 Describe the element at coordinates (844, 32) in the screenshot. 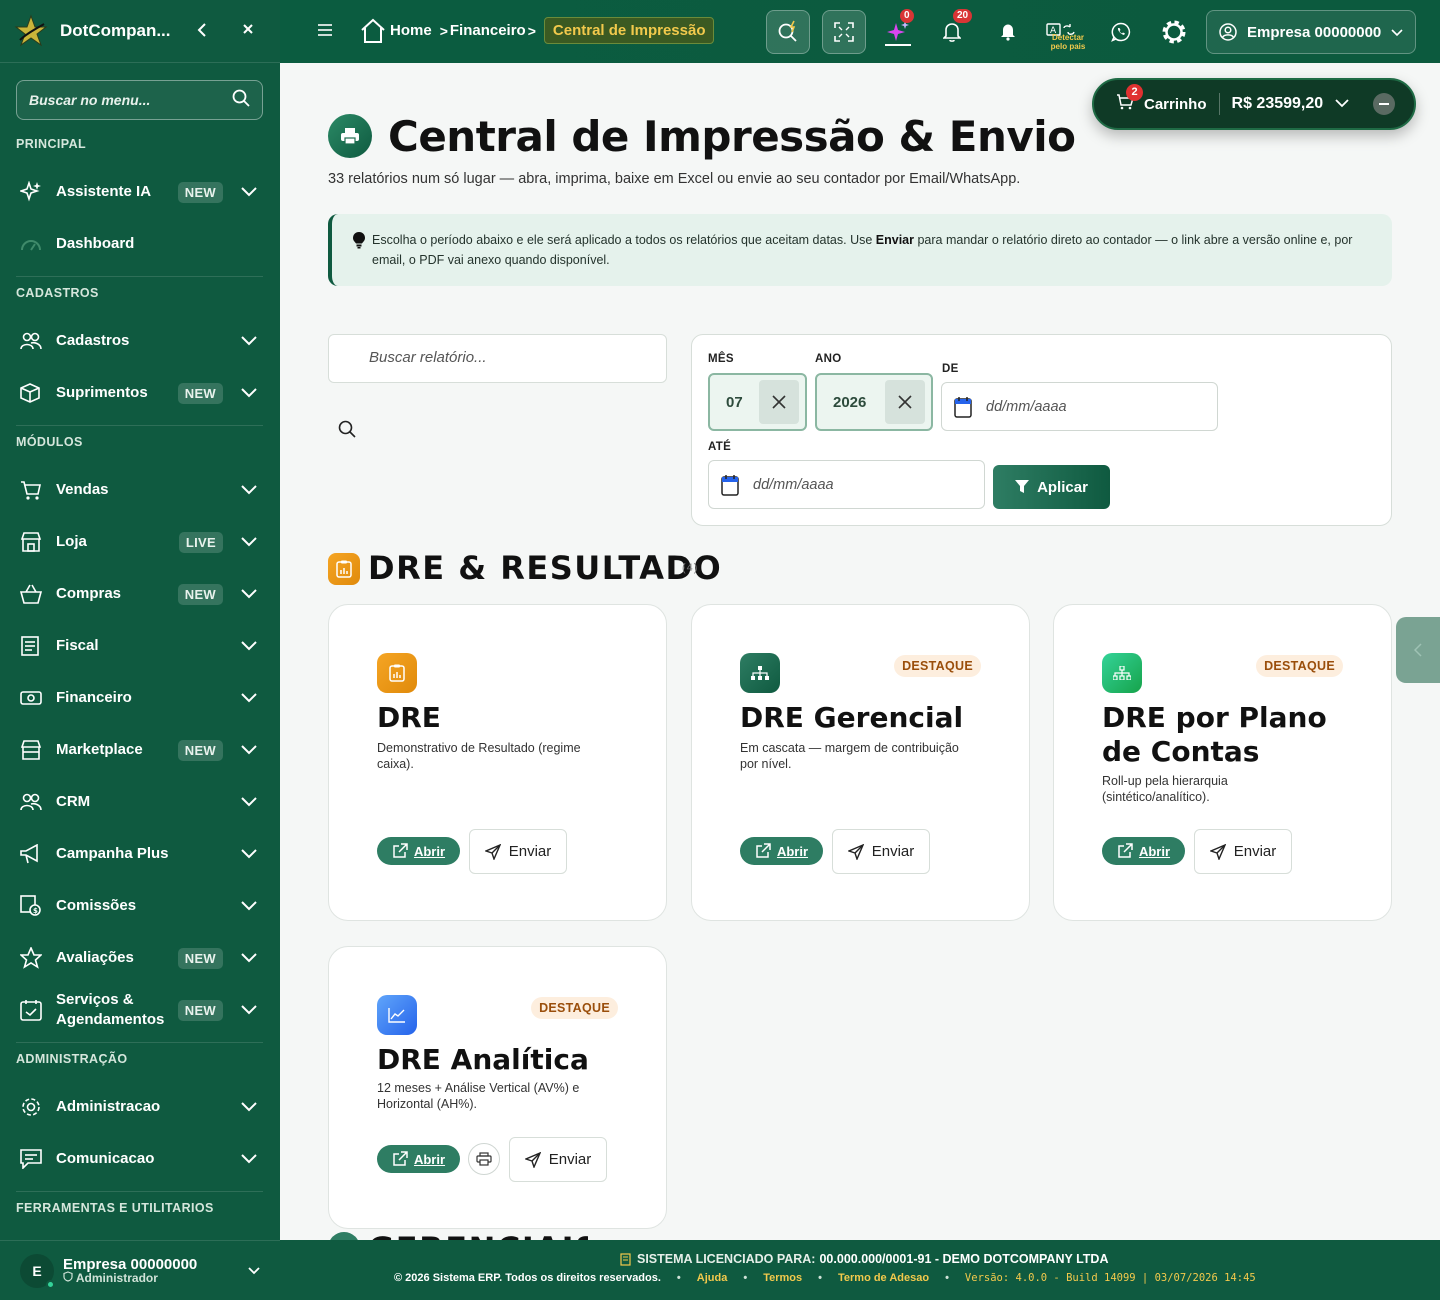

I see `fullscreen-button` at that location.